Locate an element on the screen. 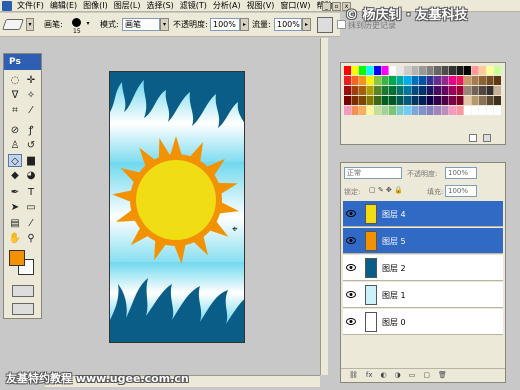 This screenshot has width=520, height=390. quick-mask-button is located at coordinates (23, 291).